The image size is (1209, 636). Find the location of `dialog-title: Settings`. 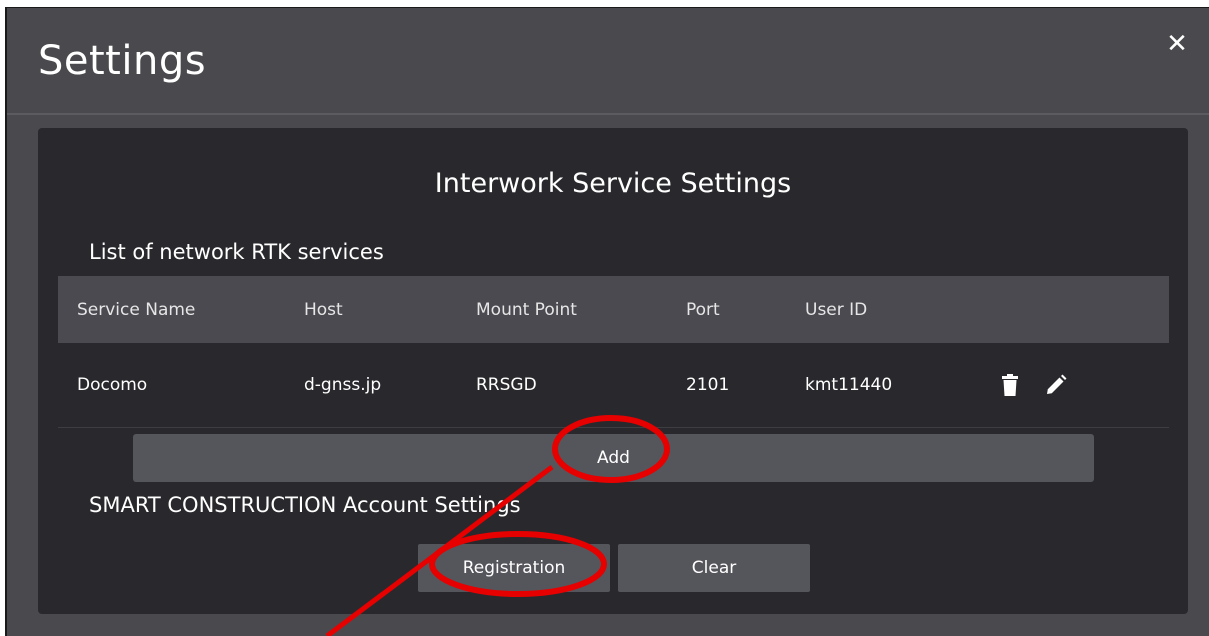

dialog-title: Settings is located at coordinates (122, 61).